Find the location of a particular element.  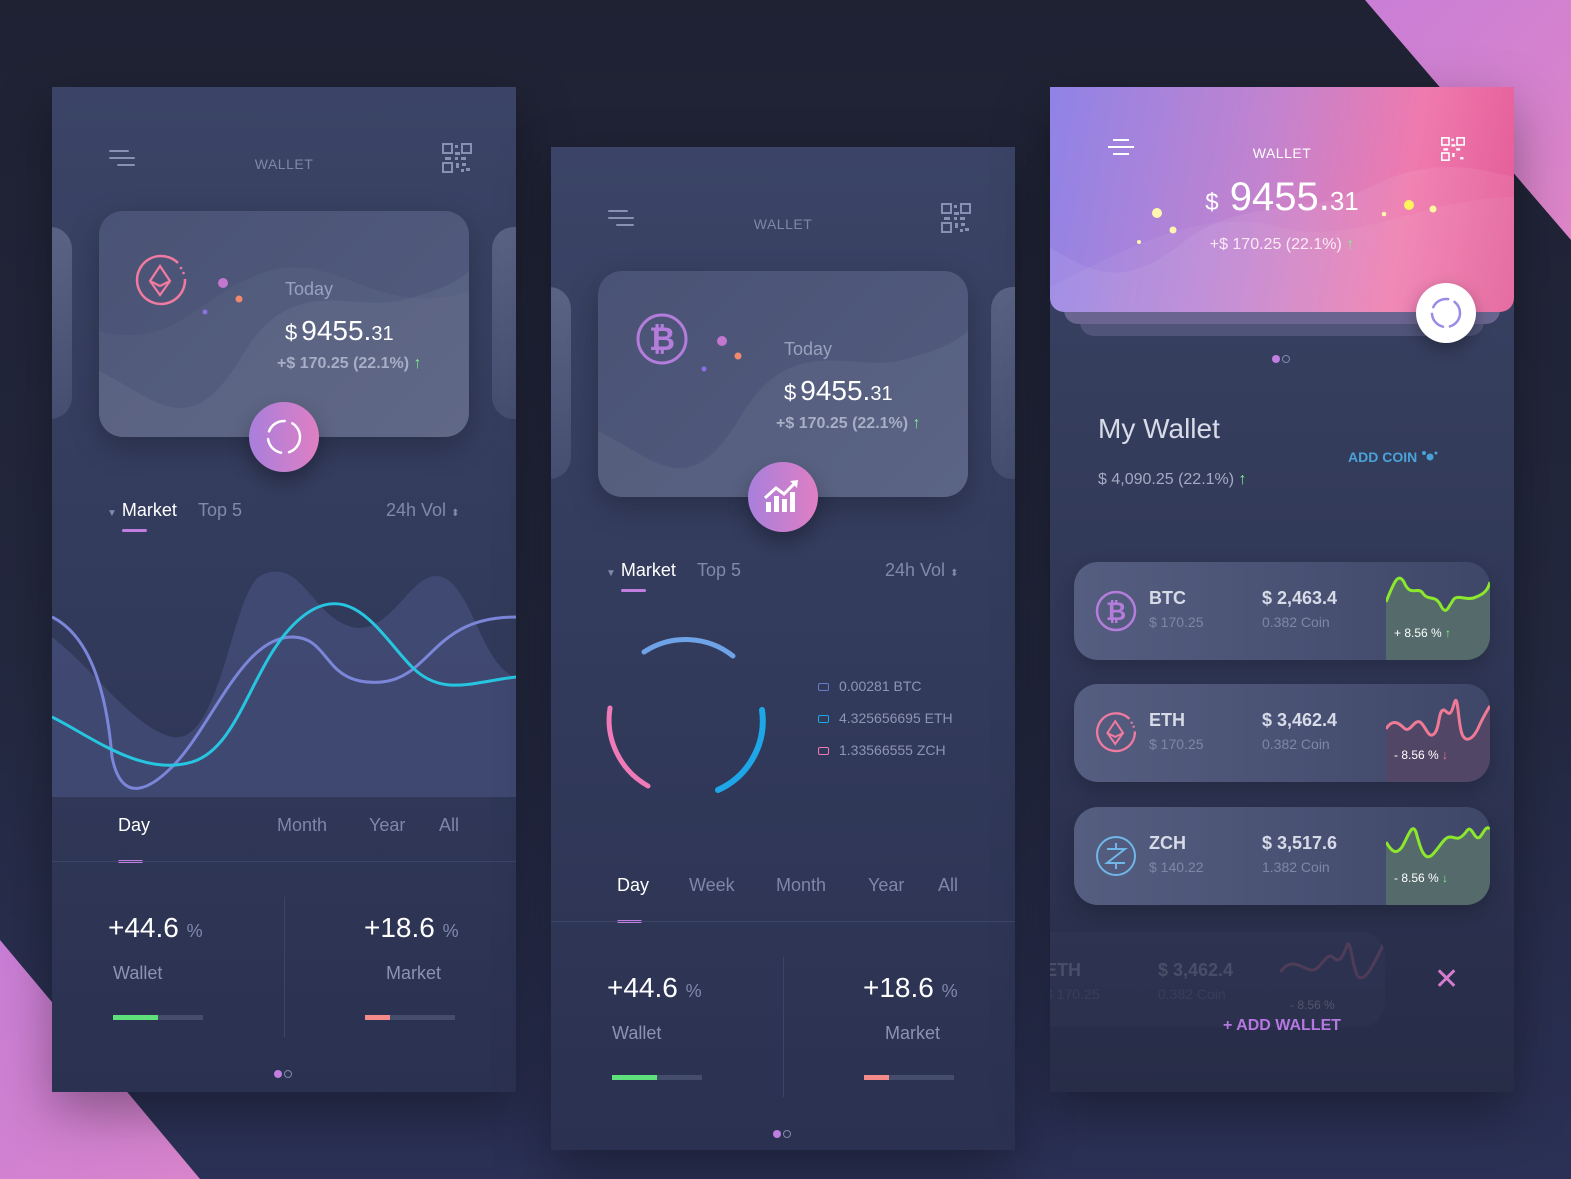

coin-price: $ 3,517.6 is located at coordinates (1300, 843).